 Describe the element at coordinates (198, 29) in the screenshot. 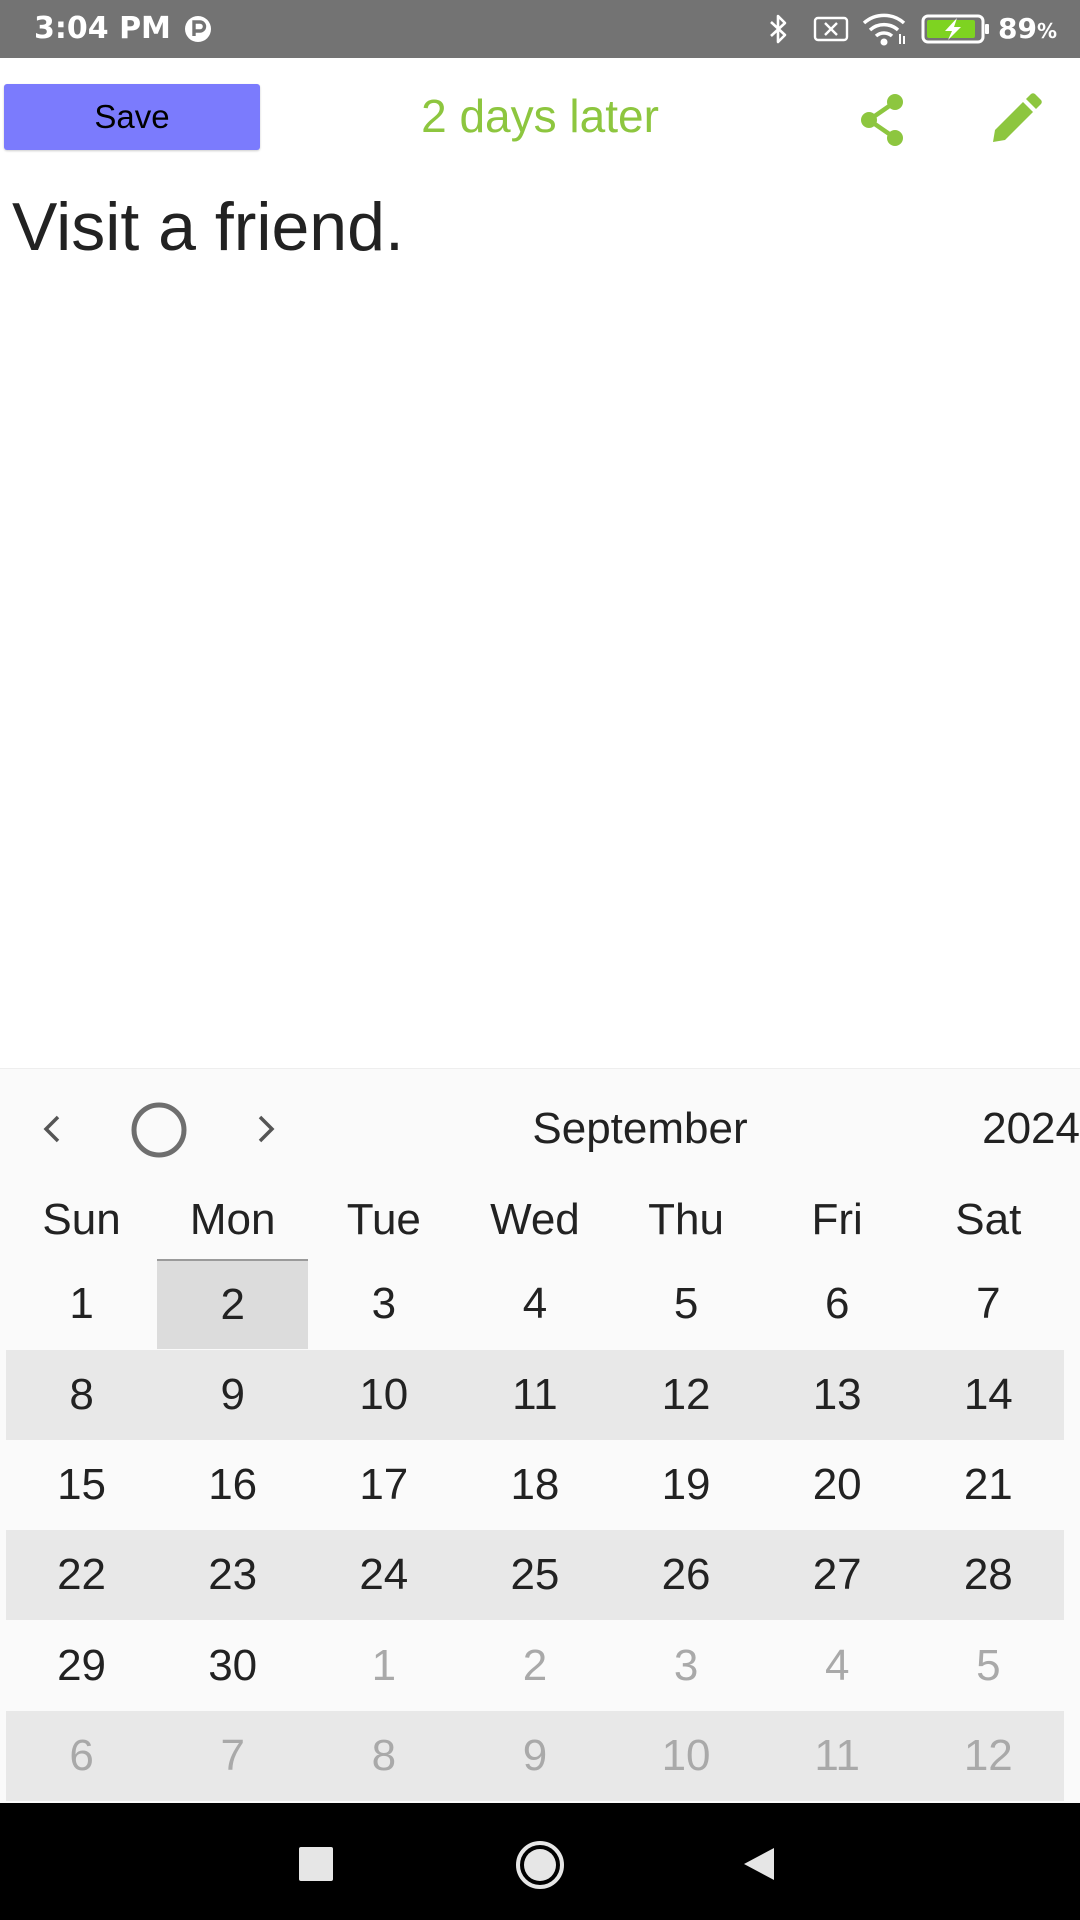

I see `parking-icon` at that location.